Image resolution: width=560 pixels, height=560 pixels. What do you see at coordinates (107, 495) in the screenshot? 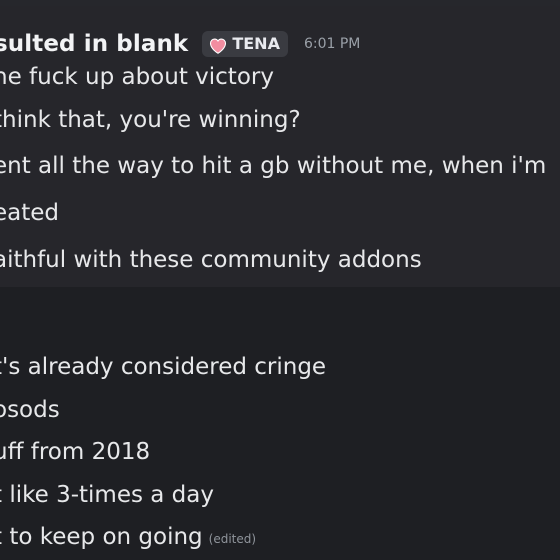
I see `message-line: t like 3-times a day` at bounding box center [107, 495].